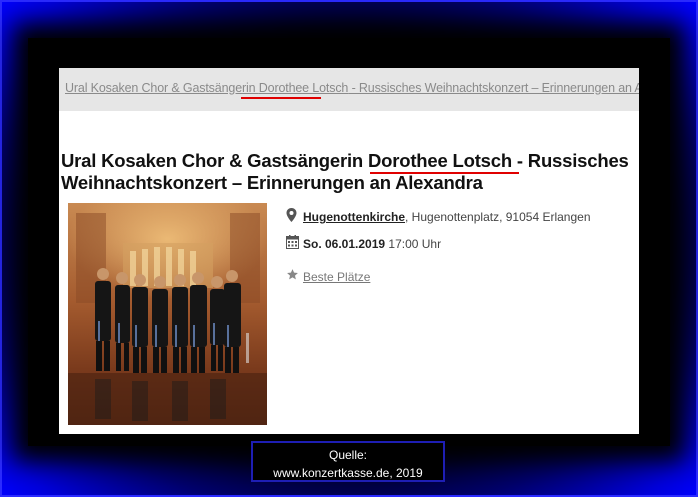 The width and height of the screenshot is (698, 497). Describe the element at coordinates (336, 277) in the screenshot. I see `best-seats-link: Beste Plätze` at that location.